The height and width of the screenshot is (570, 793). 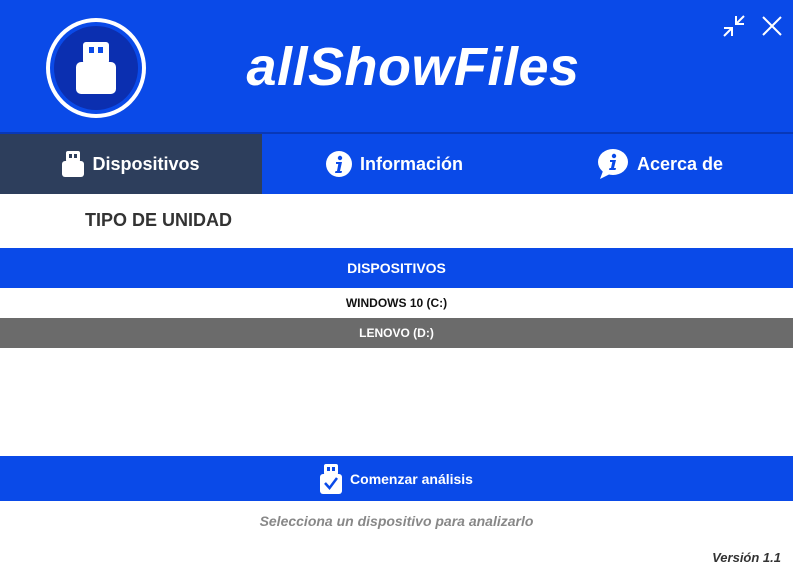 I want to click on minimize-button, so click(x=734, y=26).